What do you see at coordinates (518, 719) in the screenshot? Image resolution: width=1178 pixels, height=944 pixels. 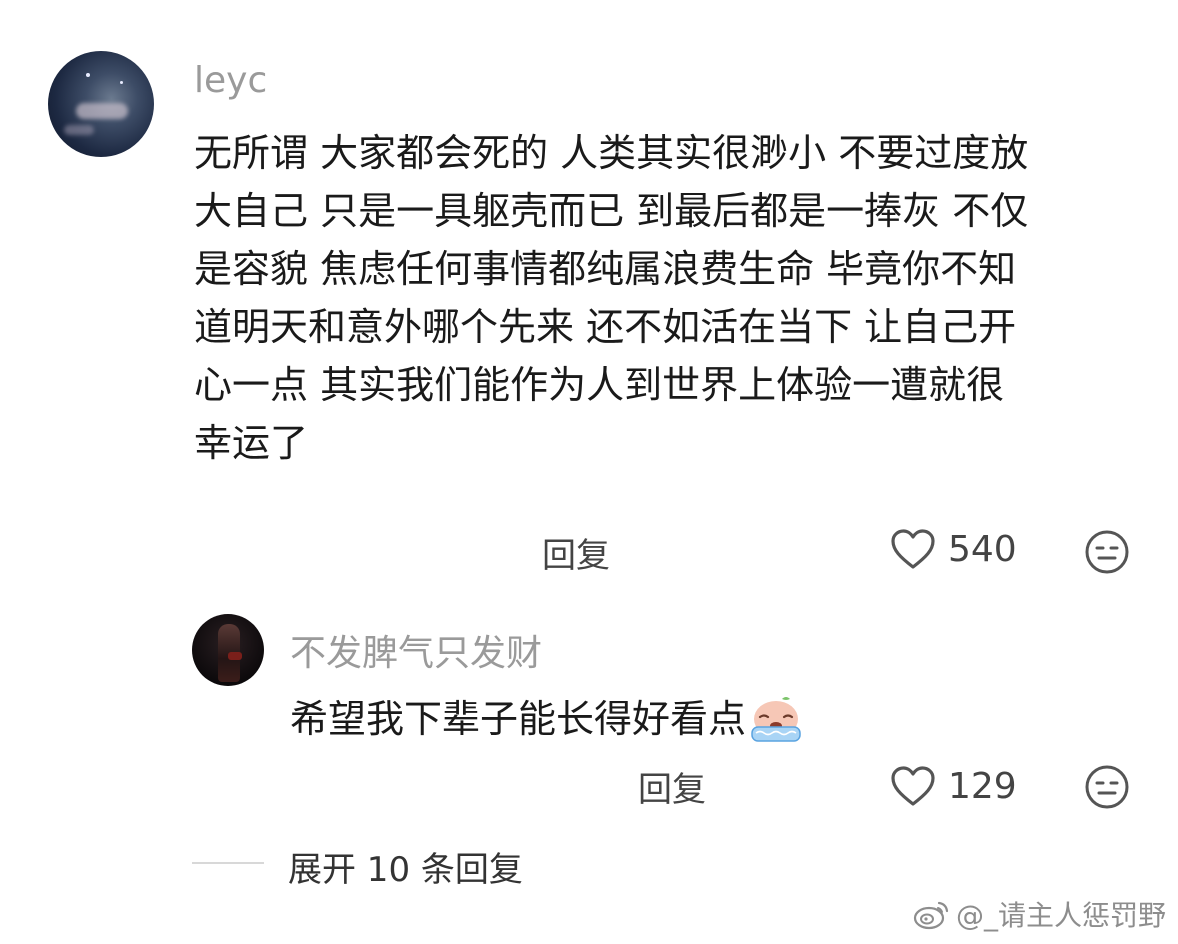 I see `reply-text: 希望我下辈子能长得好看点` at bounding box center [518, 719].